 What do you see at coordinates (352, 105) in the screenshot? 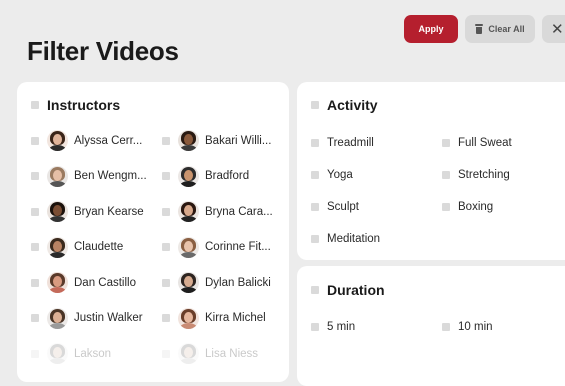
I see `activity-heading-label: Activity` at bounding box center [352, 105].